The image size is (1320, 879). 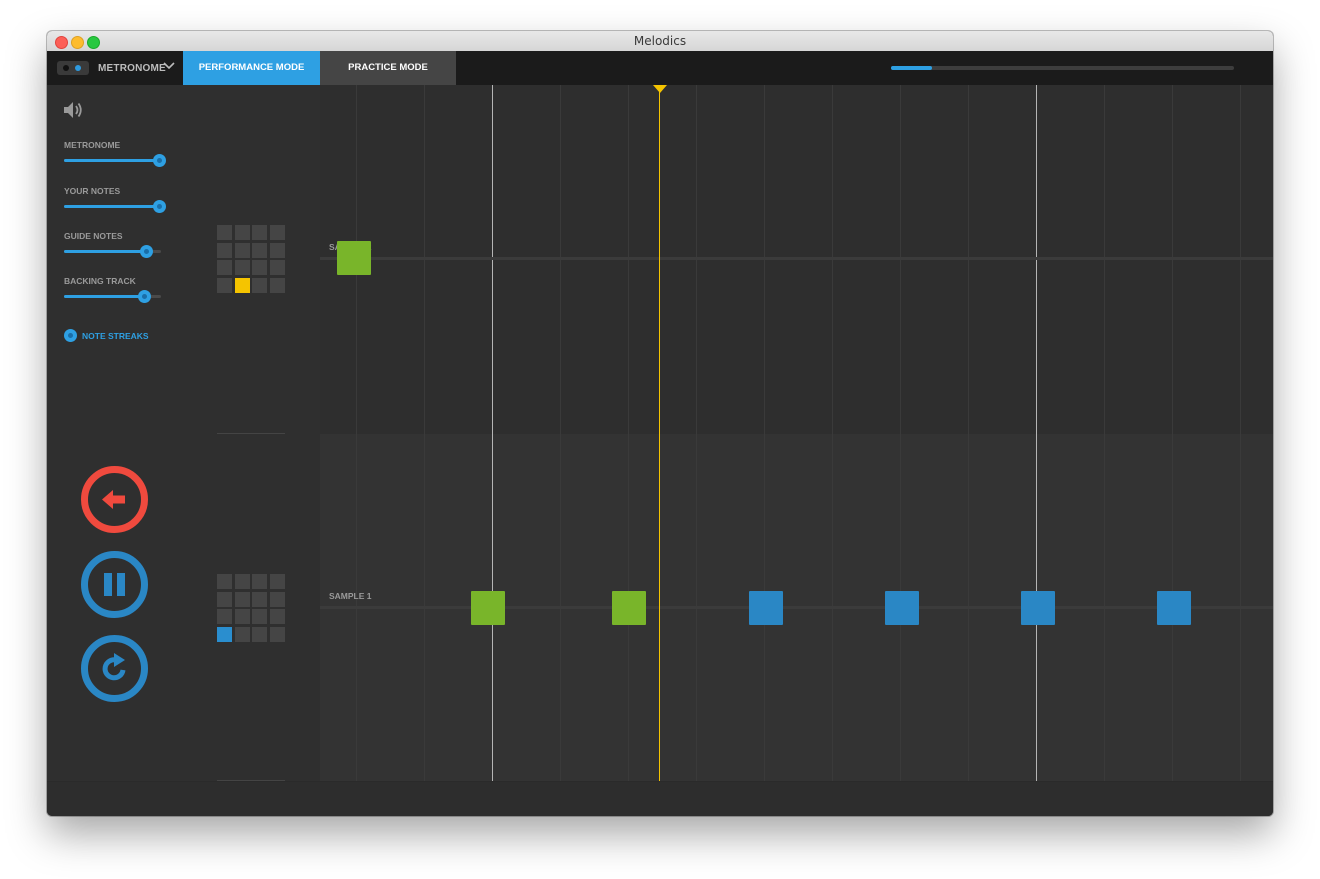 I want to click on pad-separator, so click(x=251, y=433).